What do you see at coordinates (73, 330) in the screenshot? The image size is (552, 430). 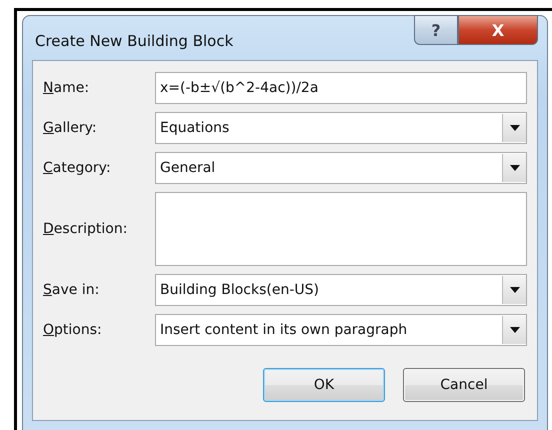 I see `field-label: Options:` at bounding box center [73, 330].